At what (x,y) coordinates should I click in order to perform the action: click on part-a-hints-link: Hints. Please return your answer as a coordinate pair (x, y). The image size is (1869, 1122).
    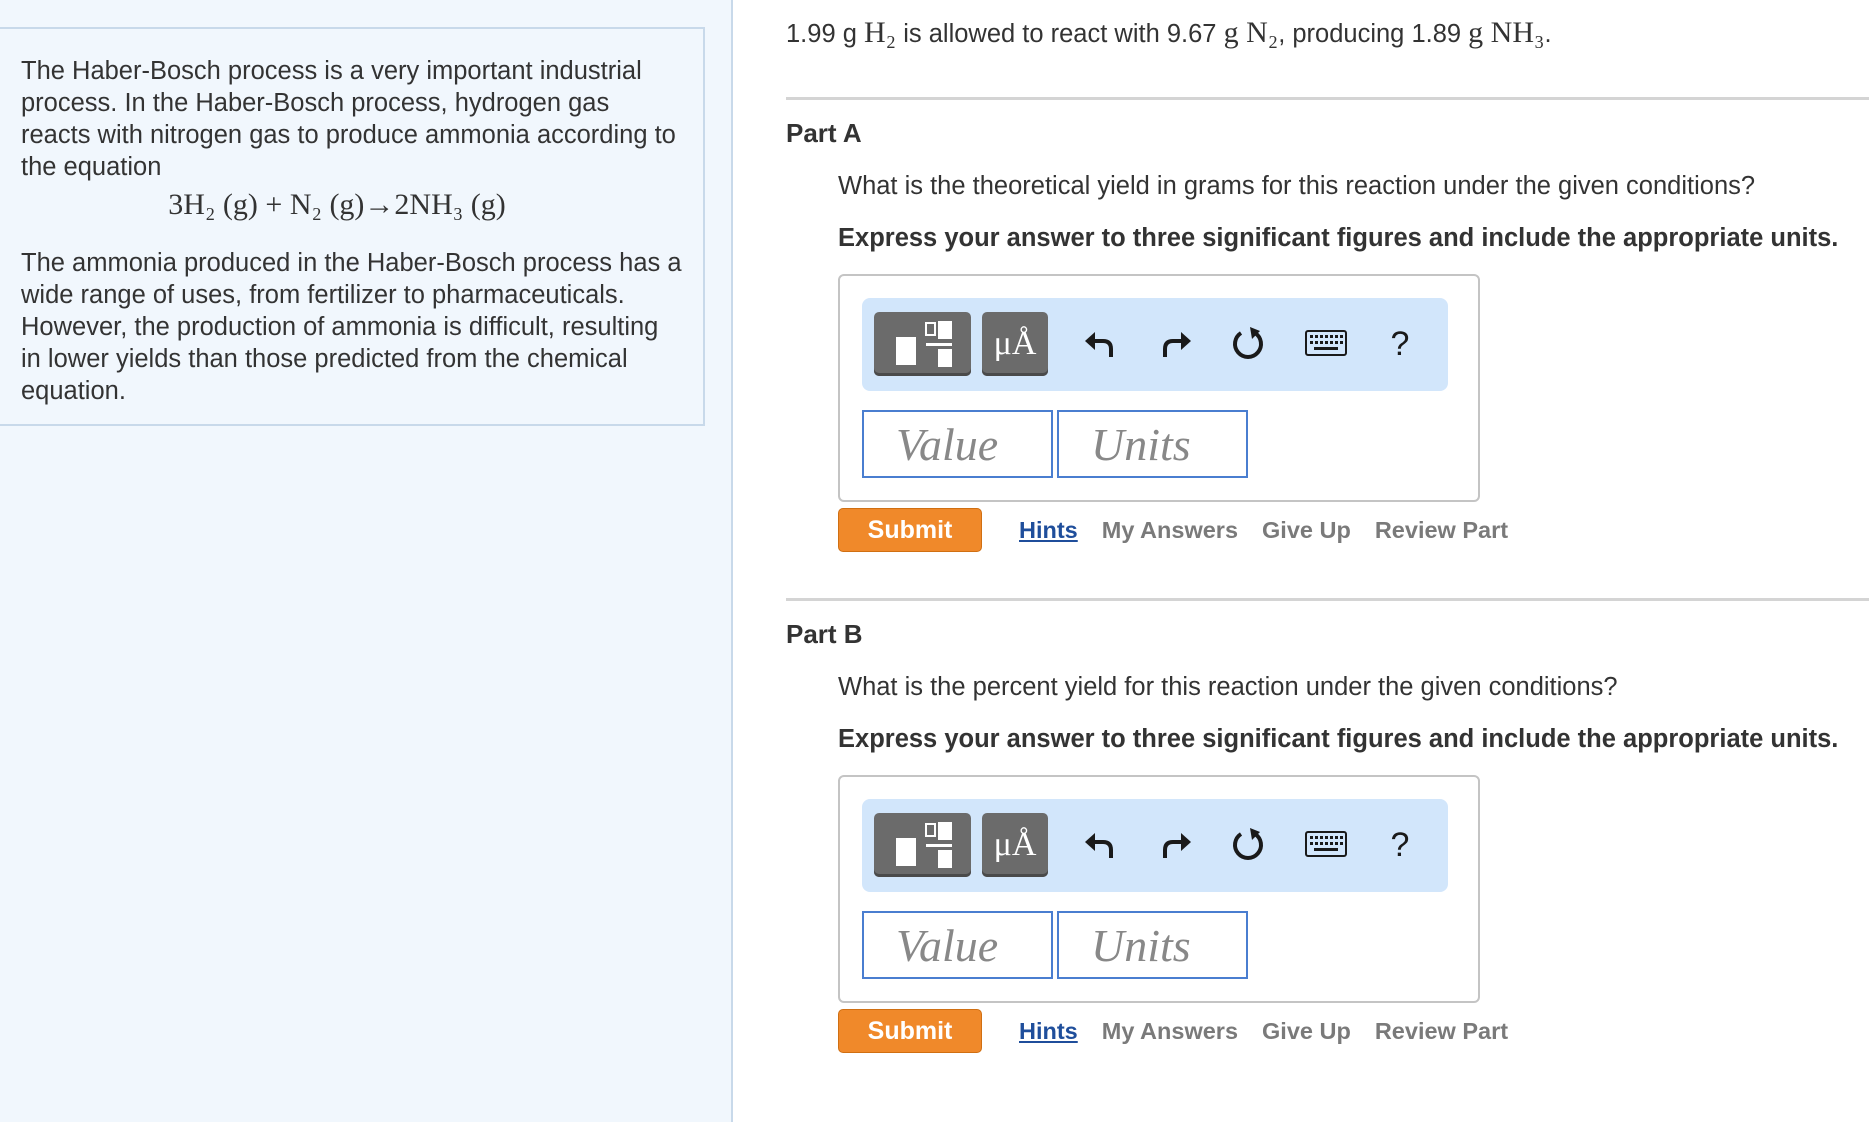
    Looking at the image, I should click on (1048, 530).